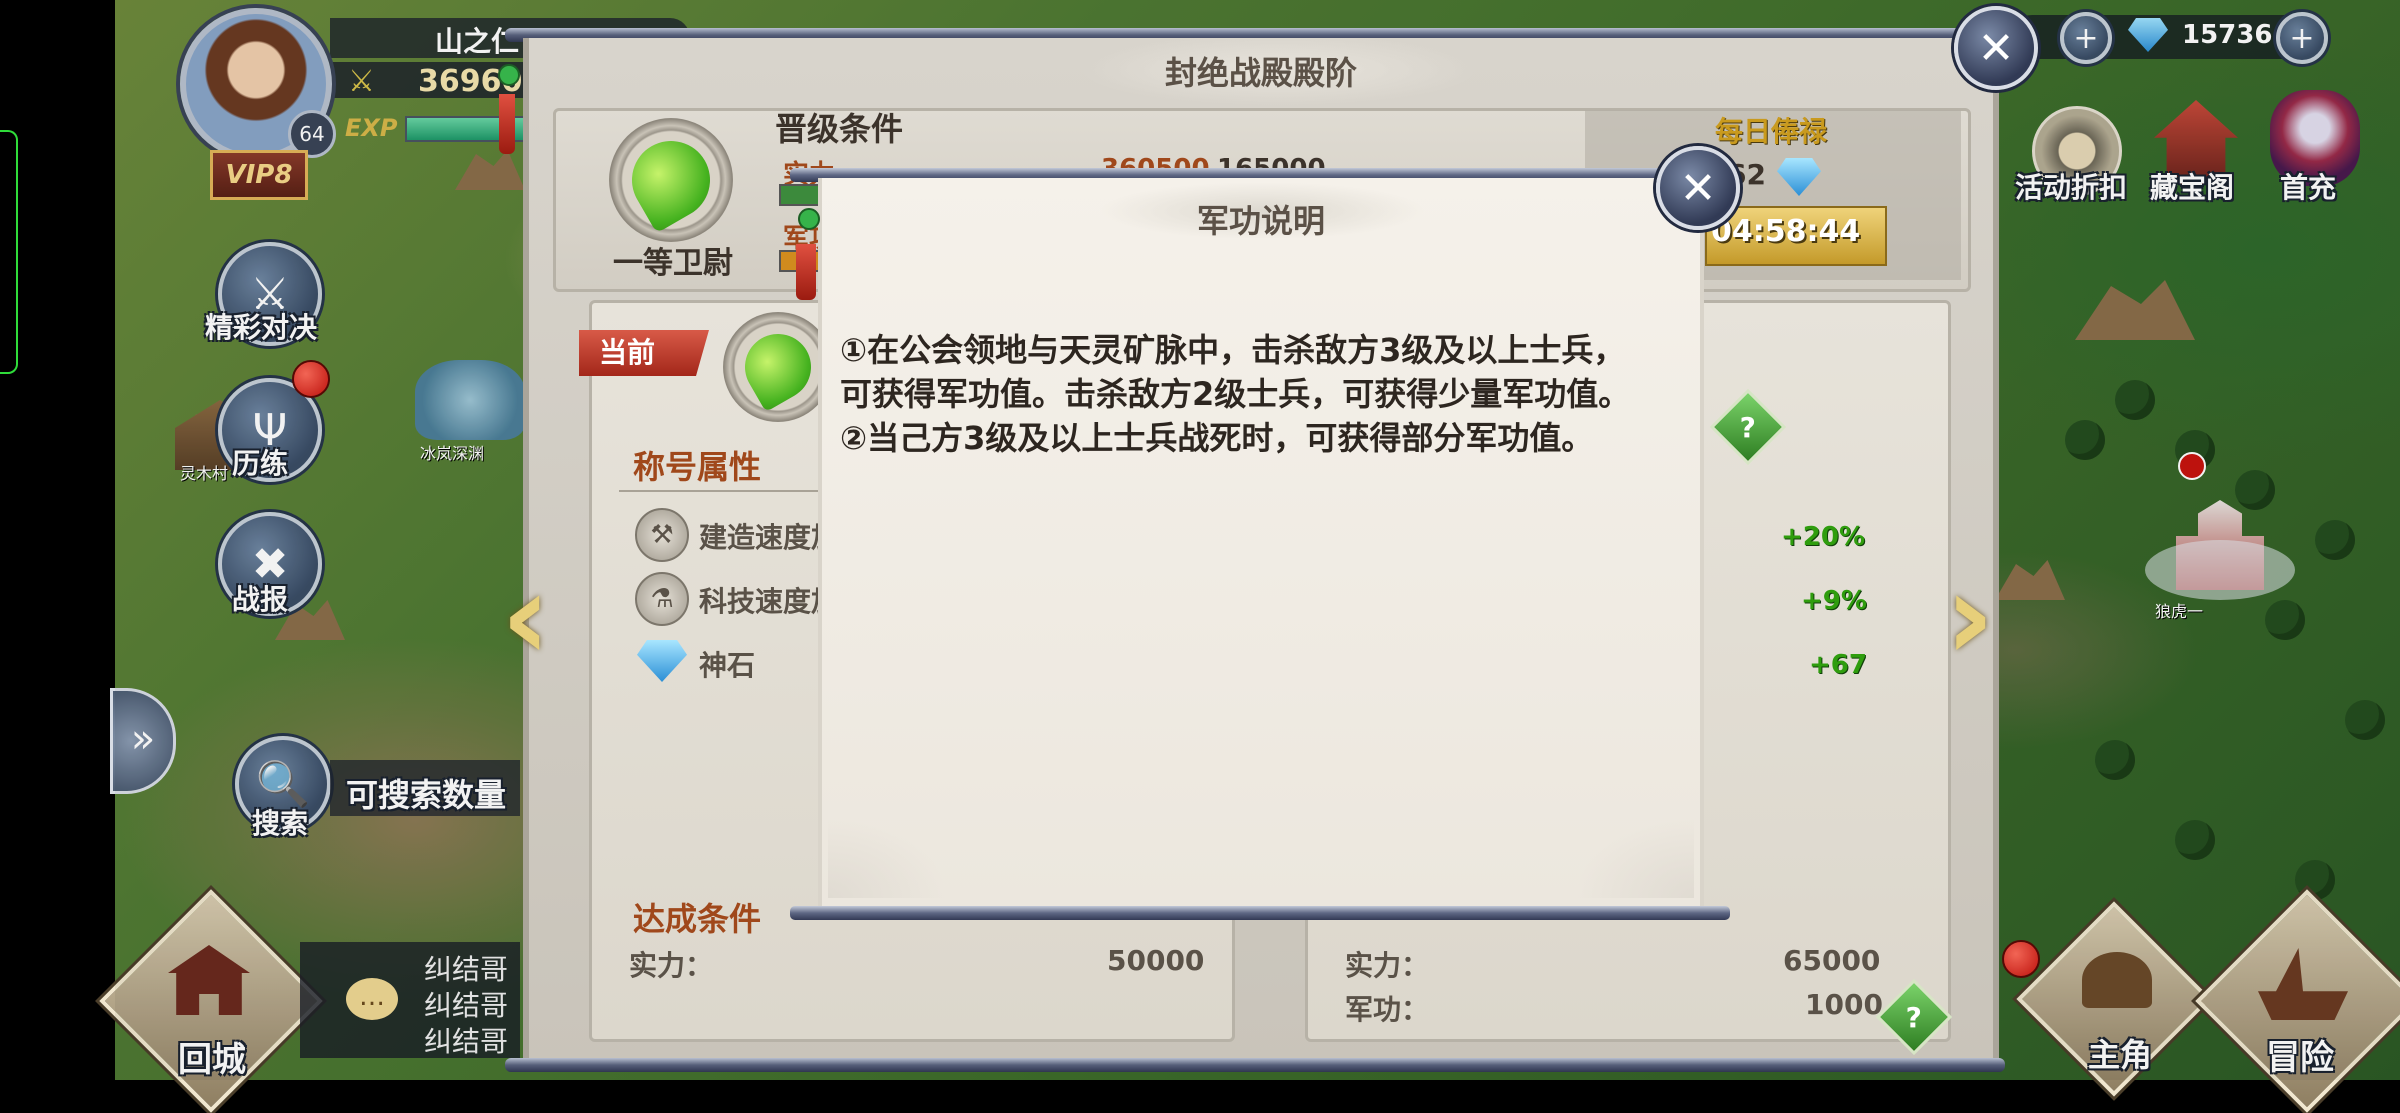 The height and width of the screenshot is (1113, 2400). I want to click on right-condition-value-merit: 1000, so click(1844, 1004).